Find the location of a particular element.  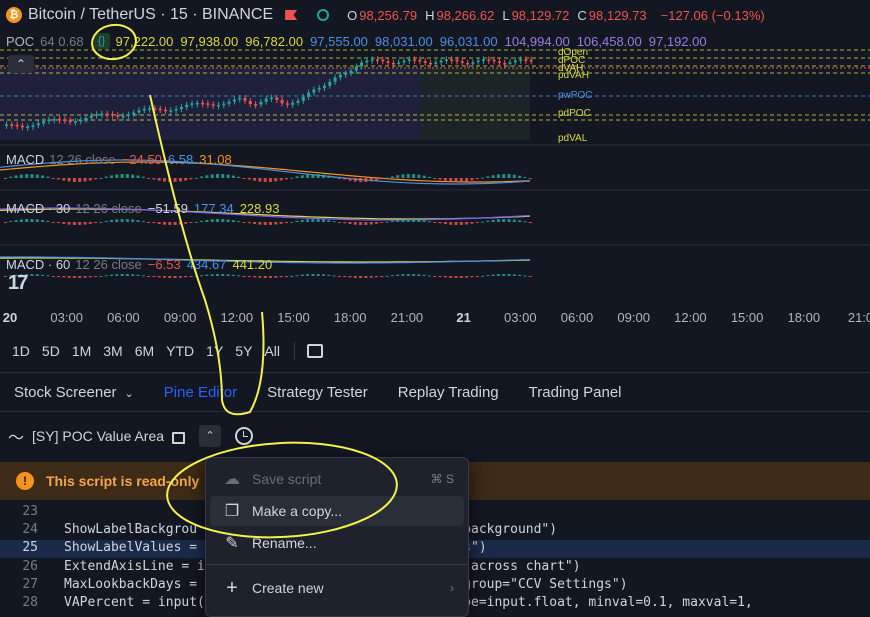

script-name: [SY] POC Value Area is located at coordinates (98, 436).